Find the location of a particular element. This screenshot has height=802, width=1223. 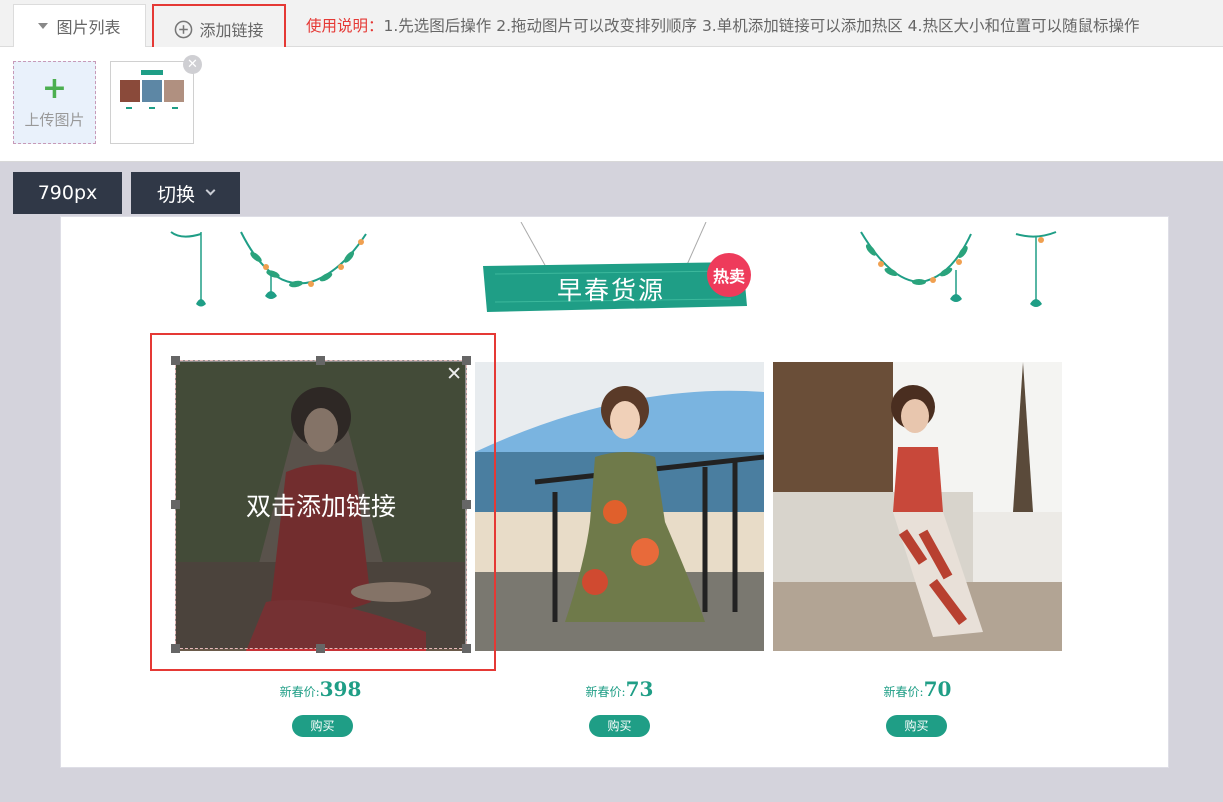

tab-image-list-label: 图片列表 is located at coordinates (88, 27).